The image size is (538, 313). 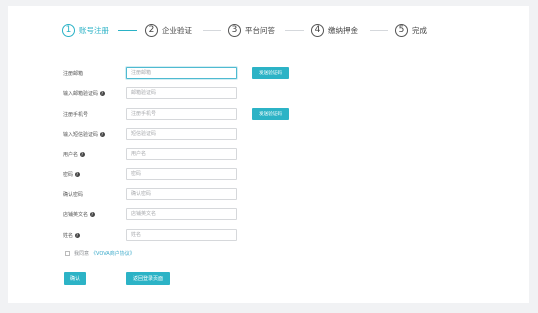 What do you see at coordinates (181, 134) in the screenshot?
I see `sms-code-input` at bounding box center [181, 134].